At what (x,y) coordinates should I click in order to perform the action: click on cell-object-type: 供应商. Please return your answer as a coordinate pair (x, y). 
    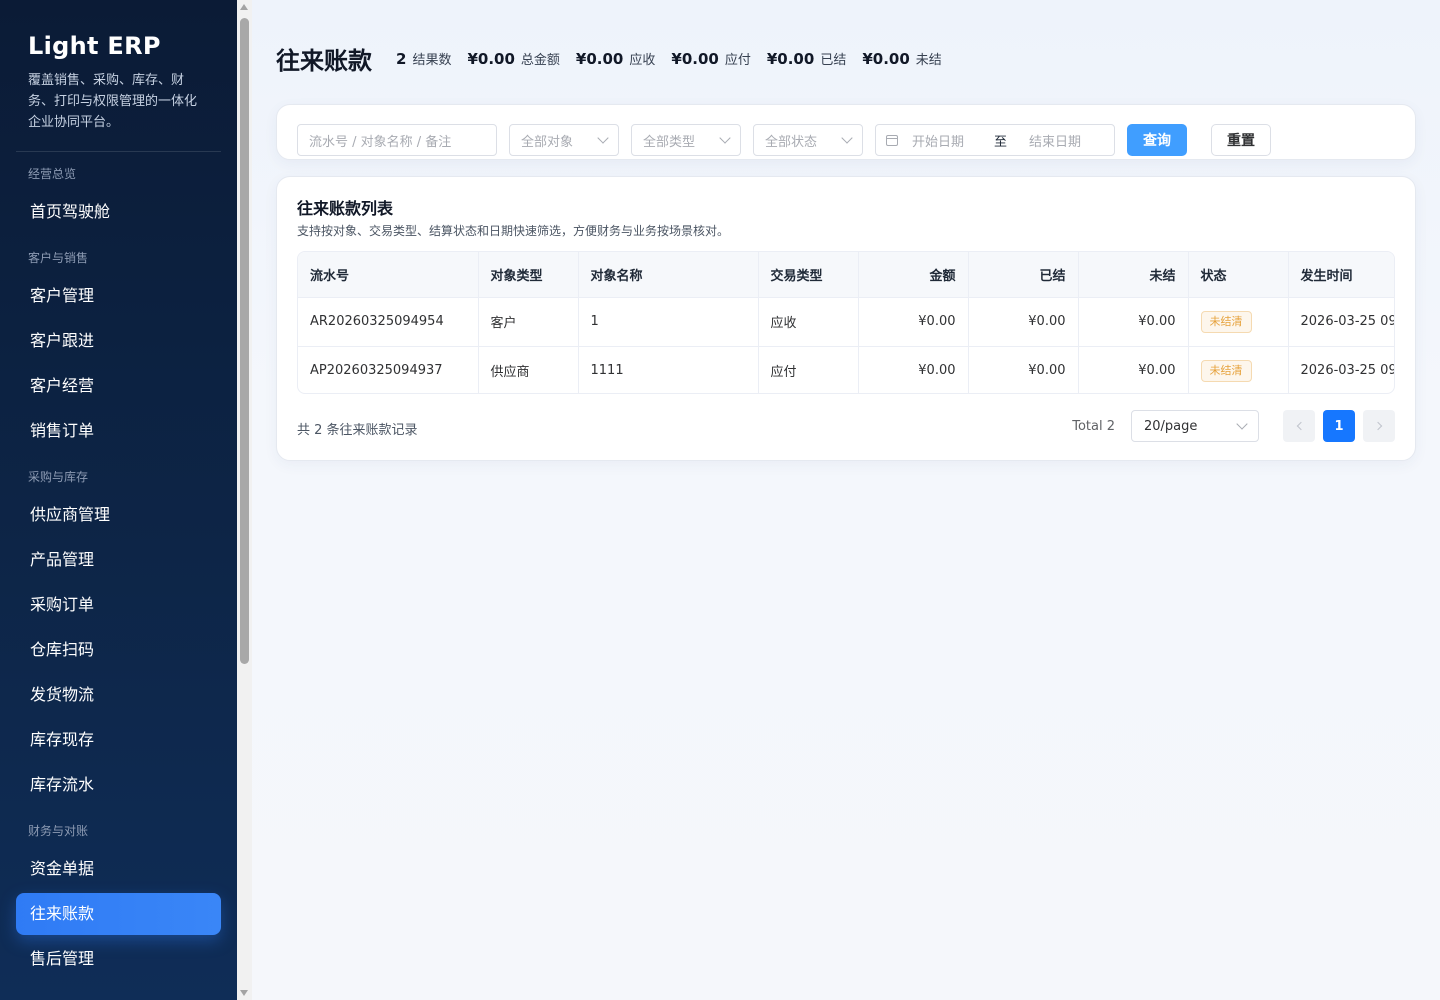
    Looking at the image, I should click on (528, 369).